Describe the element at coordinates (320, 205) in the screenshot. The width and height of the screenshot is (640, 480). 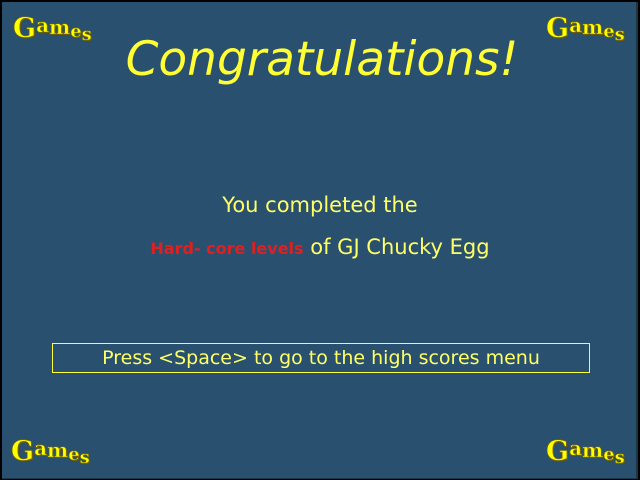
I see `completion-message-line1: You completed the` at that location.